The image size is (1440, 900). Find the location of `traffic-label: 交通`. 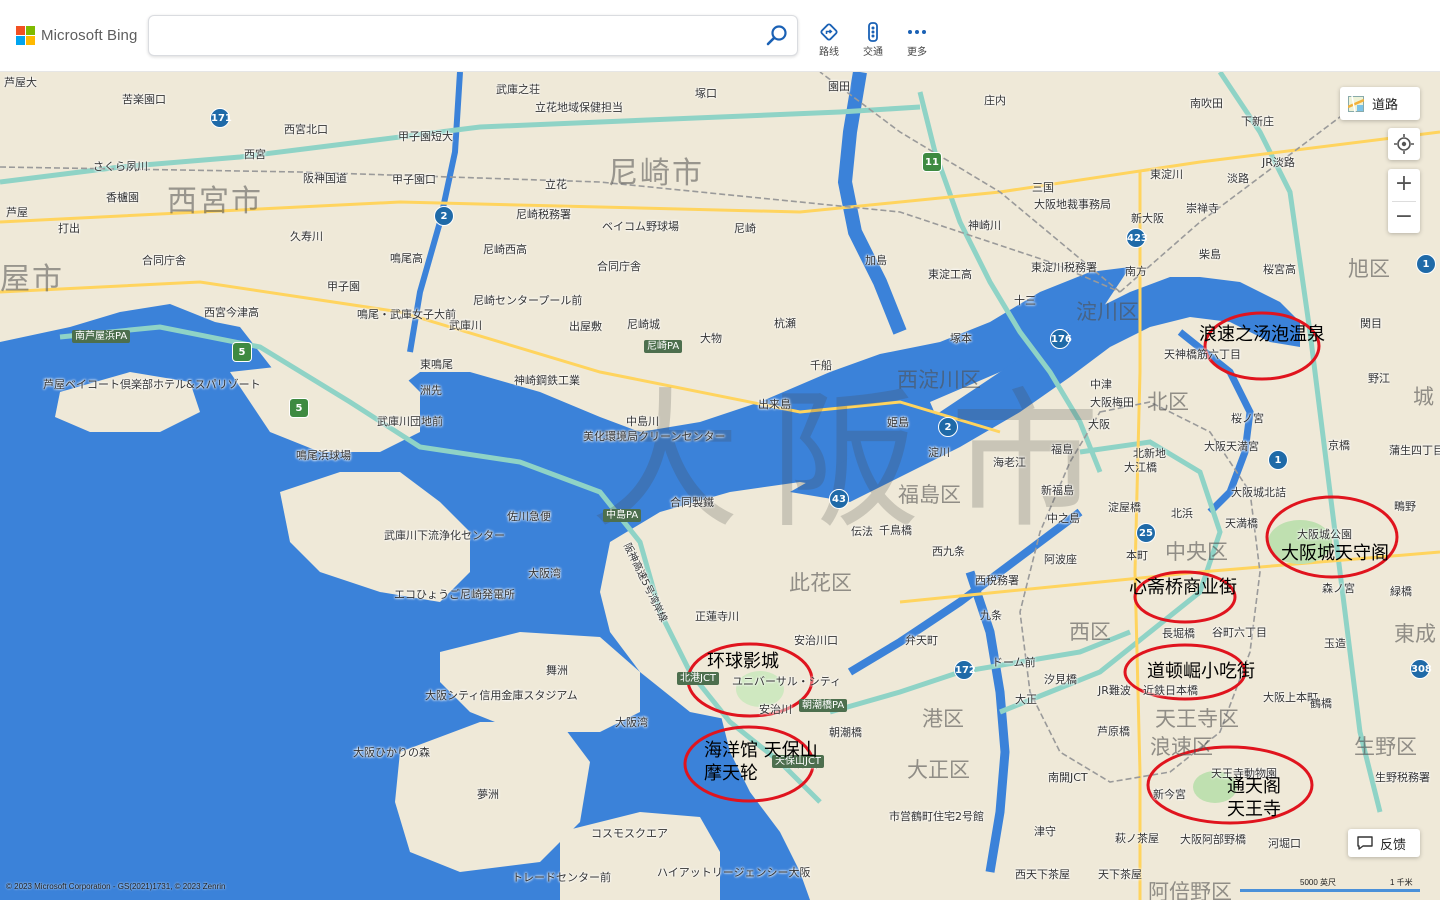

traffic-label: 交通 is located at coordinates (873, 52).